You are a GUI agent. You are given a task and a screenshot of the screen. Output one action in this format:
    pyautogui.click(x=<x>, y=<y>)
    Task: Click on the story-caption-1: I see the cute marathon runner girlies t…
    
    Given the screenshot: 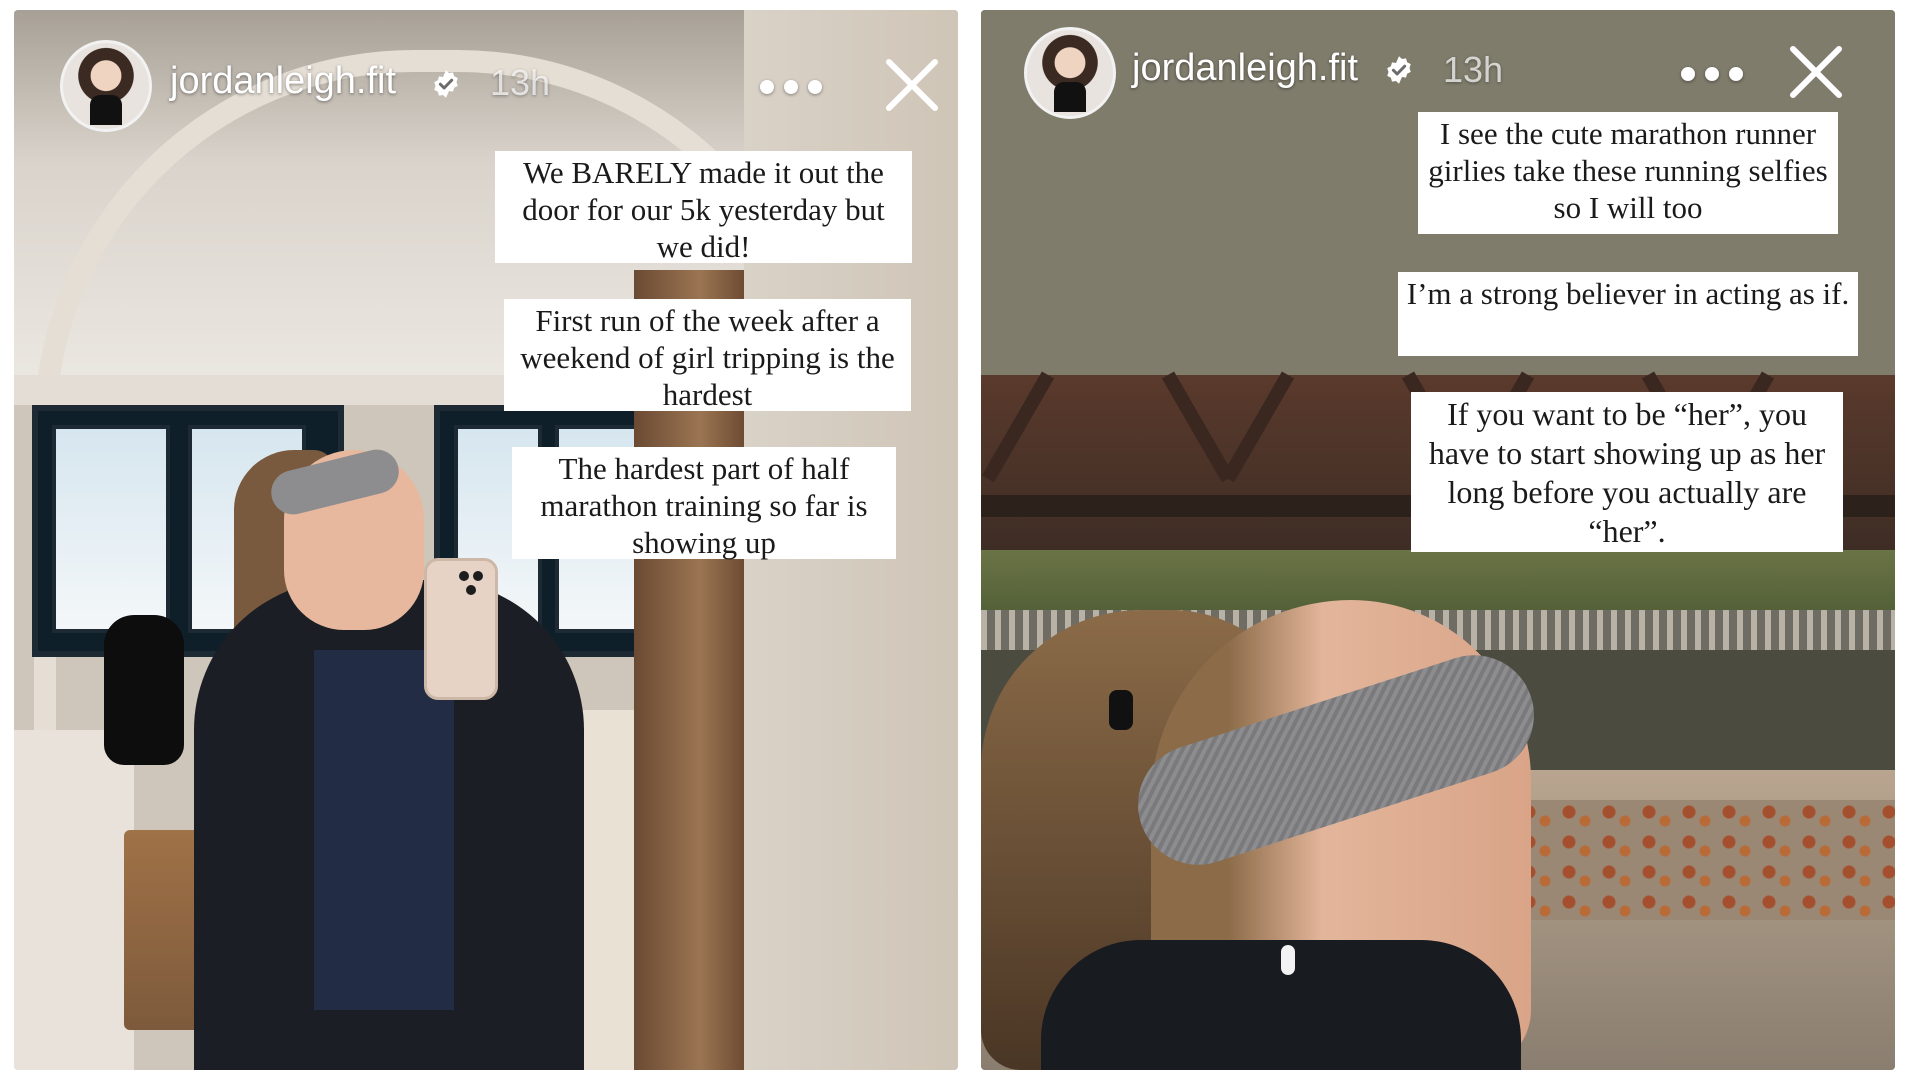 What is the action you would take?
    pyautogui.click(x=1628, y=173)
    